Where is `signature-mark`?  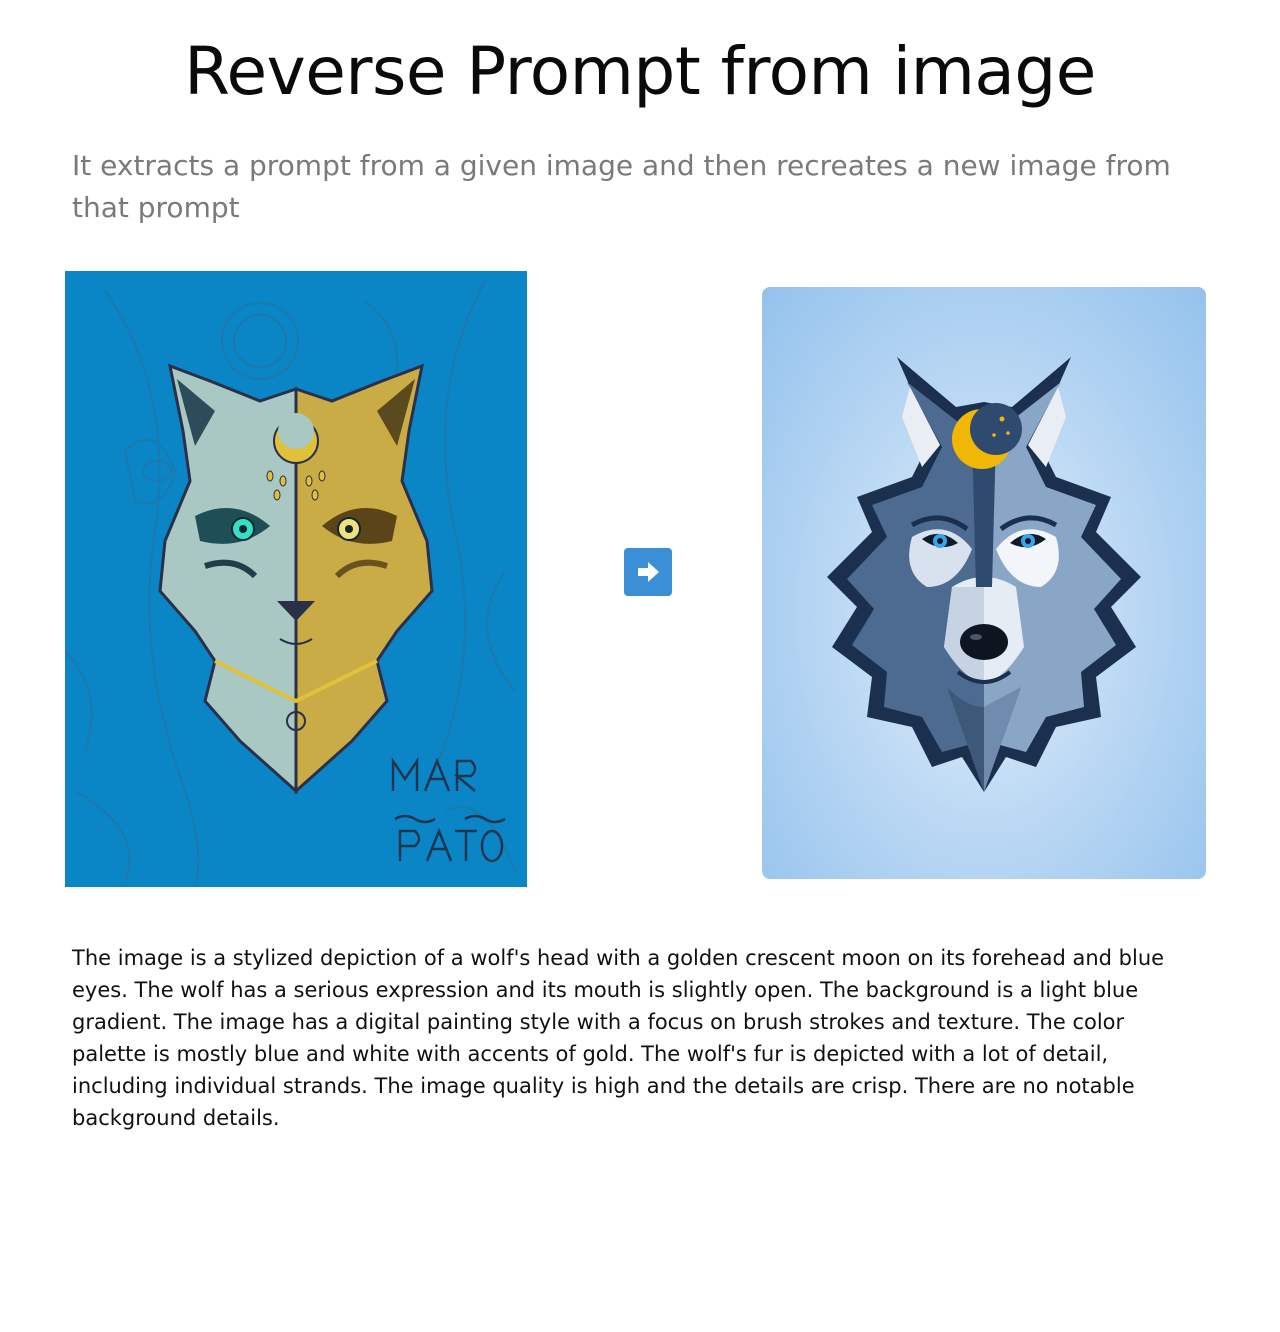
signature-mark is located at coordinates (448, 809).